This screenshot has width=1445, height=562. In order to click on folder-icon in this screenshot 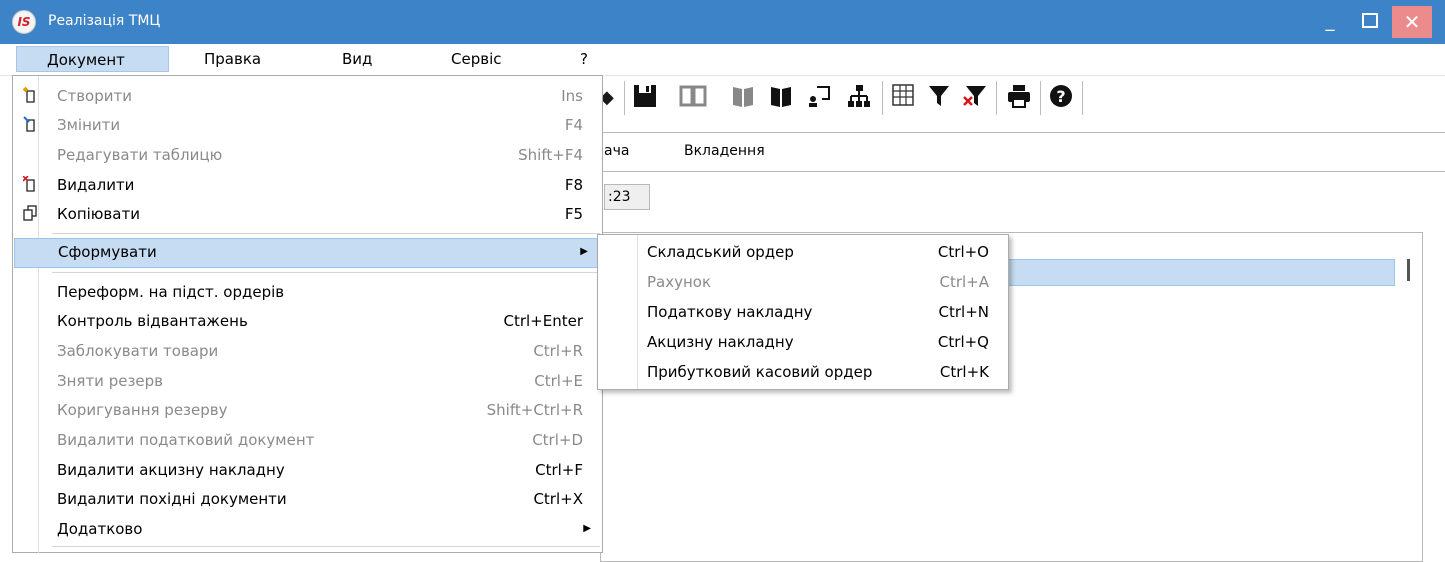, I will do `click(781, 98)`.